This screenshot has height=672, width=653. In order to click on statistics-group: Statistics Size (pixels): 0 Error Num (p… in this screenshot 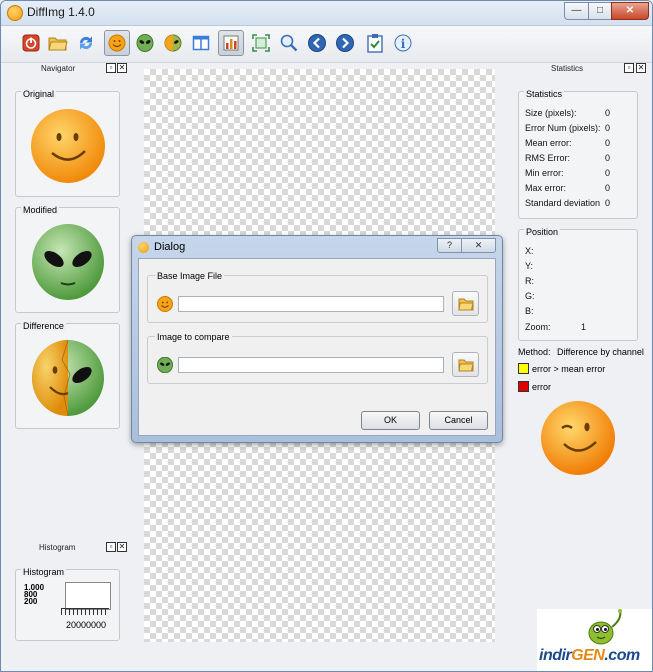, I will do `click(578, 154)`.